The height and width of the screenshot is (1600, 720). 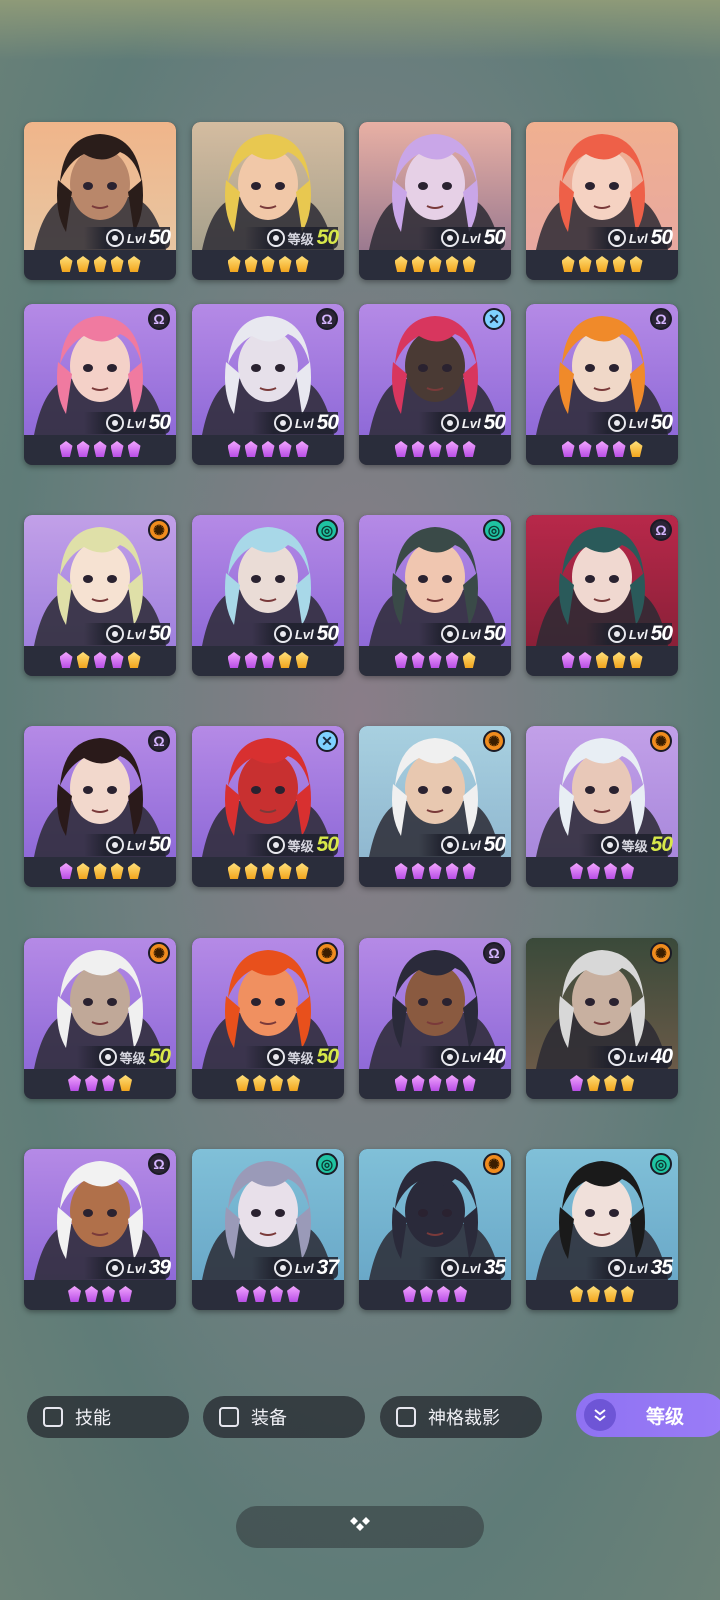 What do you see at coordinates (461, 1417) in the screenshot?
I see `filter-godhood-toggle: 神格裁影` at bounding box center [461, 1417].